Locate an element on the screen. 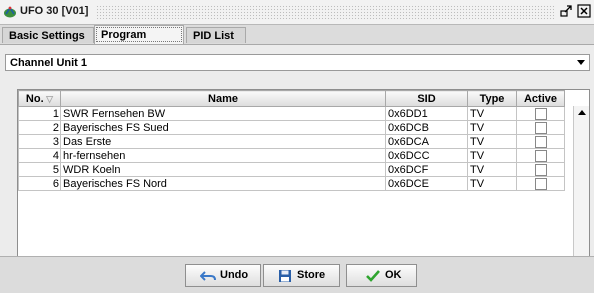  detach-icon is located at coordinates (566, 11).